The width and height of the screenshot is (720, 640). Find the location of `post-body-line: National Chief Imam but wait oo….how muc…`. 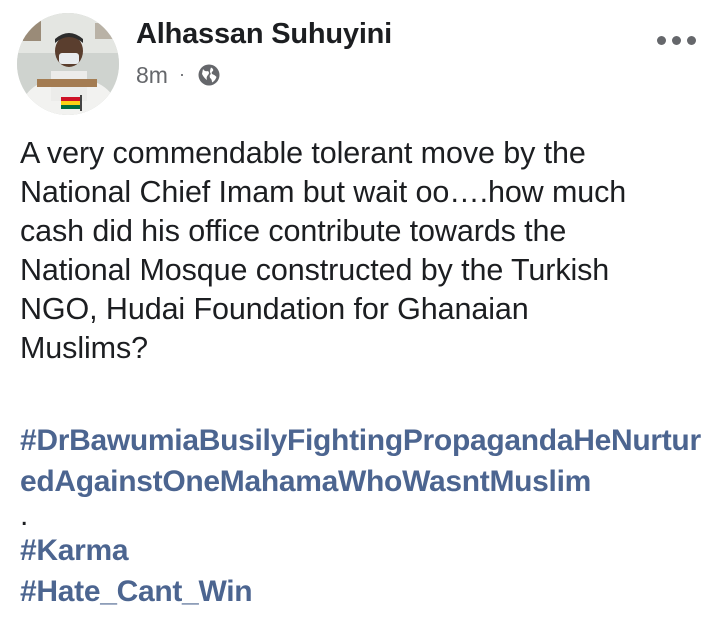

post-body-line: National Chief Imam but wait oo….how muc… is located at coordinates (323, 192).